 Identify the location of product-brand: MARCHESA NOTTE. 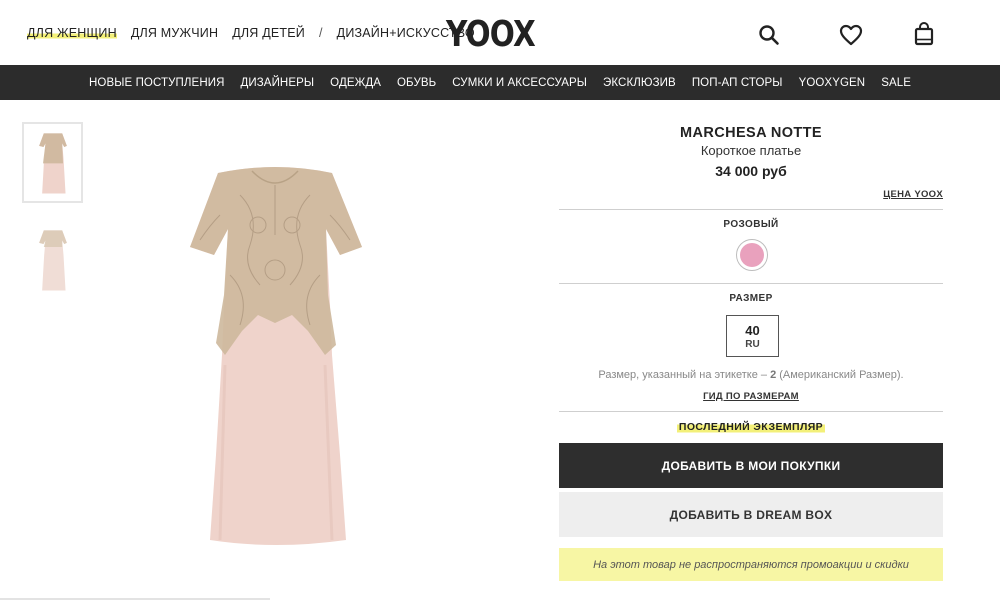
(751, 133).